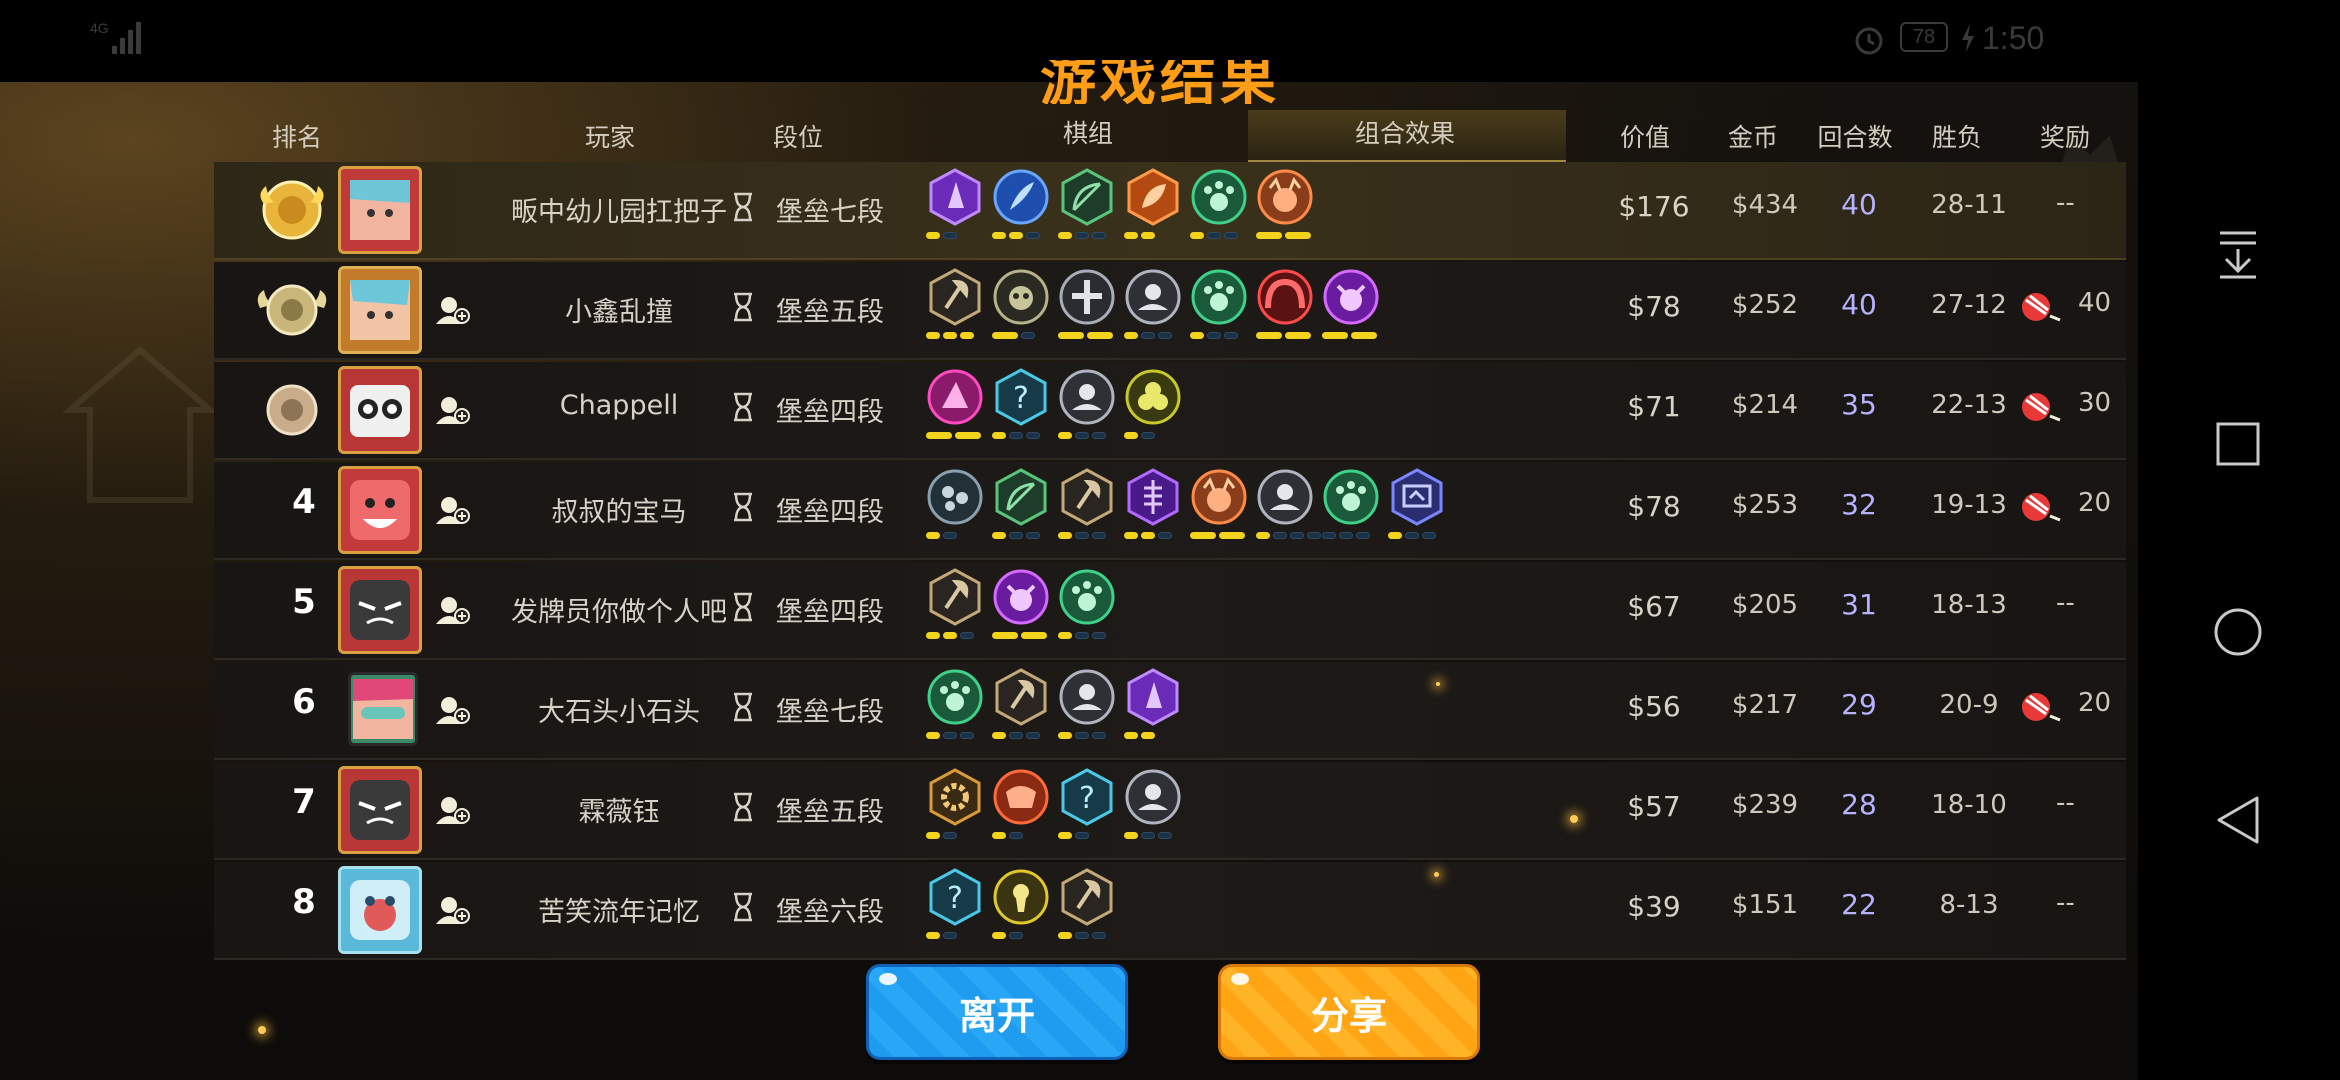 The image size is (2340, 1080). Describe the element at coordinates (1170, 611) in the screenshot. I see `table-row: 5 发牌员你做个人吧 堡垒四段 $67 $205 31 18-13 --` at that location.